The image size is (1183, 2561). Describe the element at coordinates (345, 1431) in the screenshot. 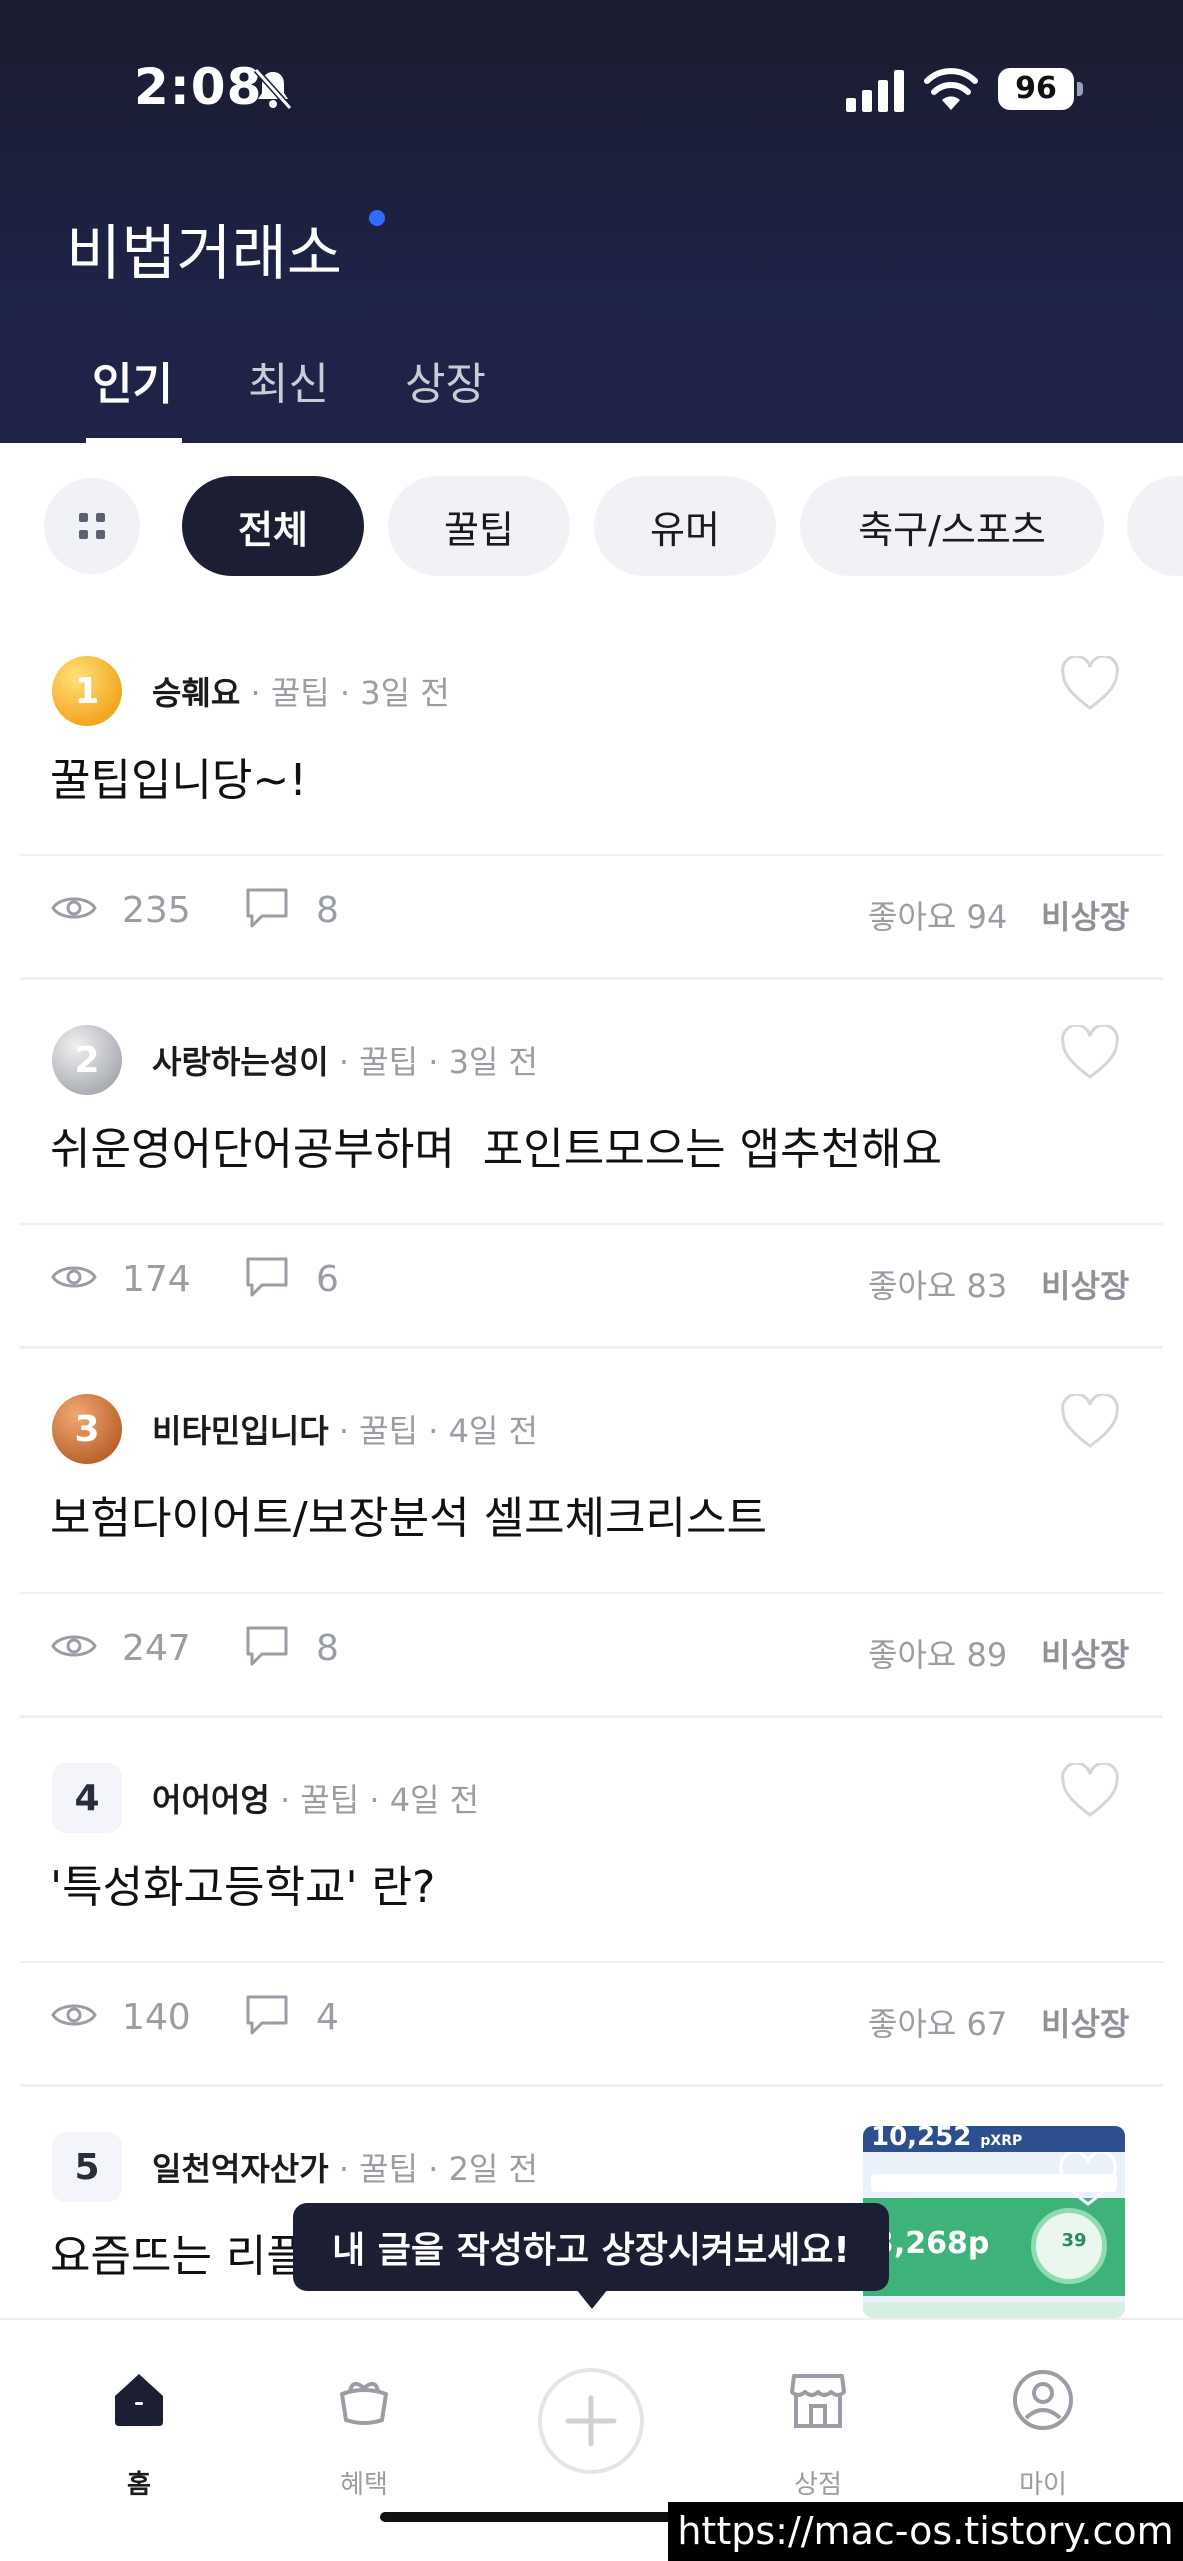

I see `post-meta: 비타민입니다 · 꿀팁 · 4일 전` at that location.